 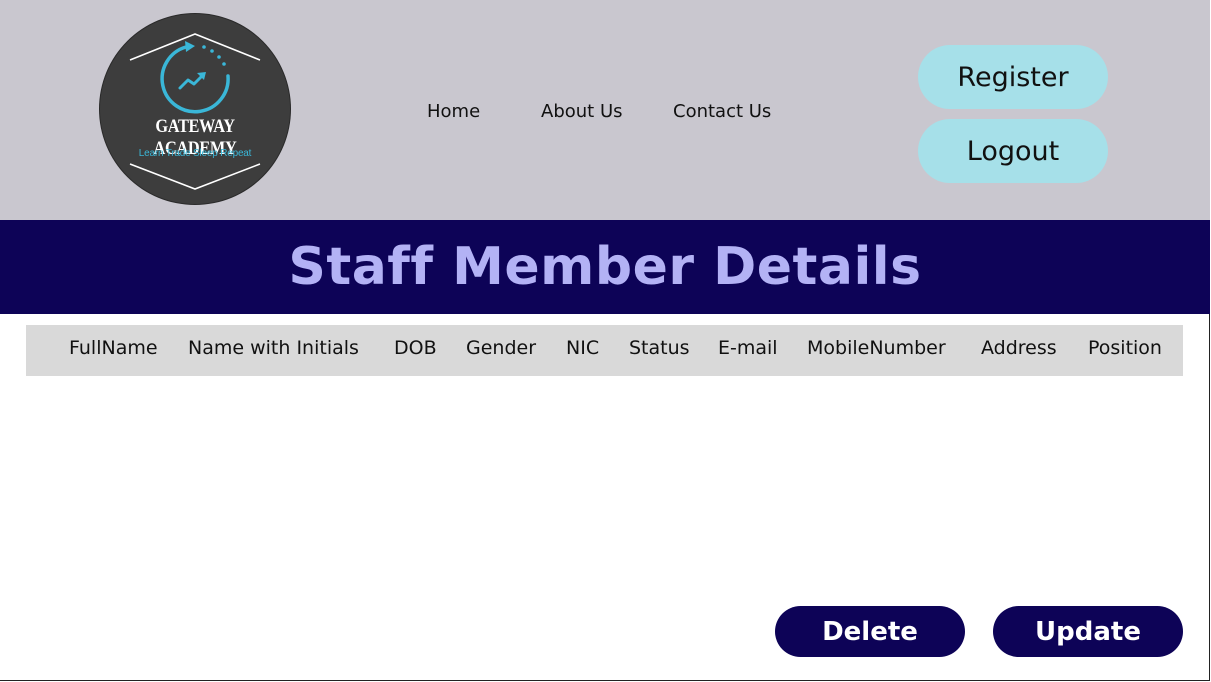 I want to click on column-header-status: Status, so click(x=659, y=348).